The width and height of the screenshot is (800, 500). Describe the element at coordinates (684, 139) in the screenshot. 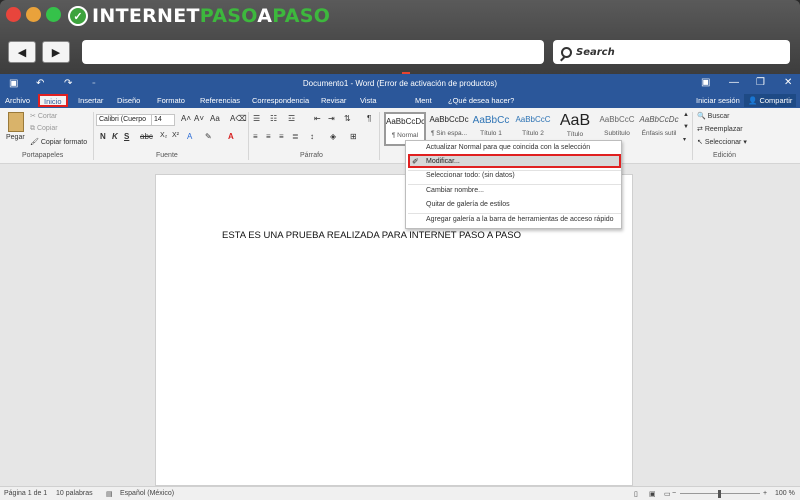

I see `gallery-more-icon: ▾` at that location.